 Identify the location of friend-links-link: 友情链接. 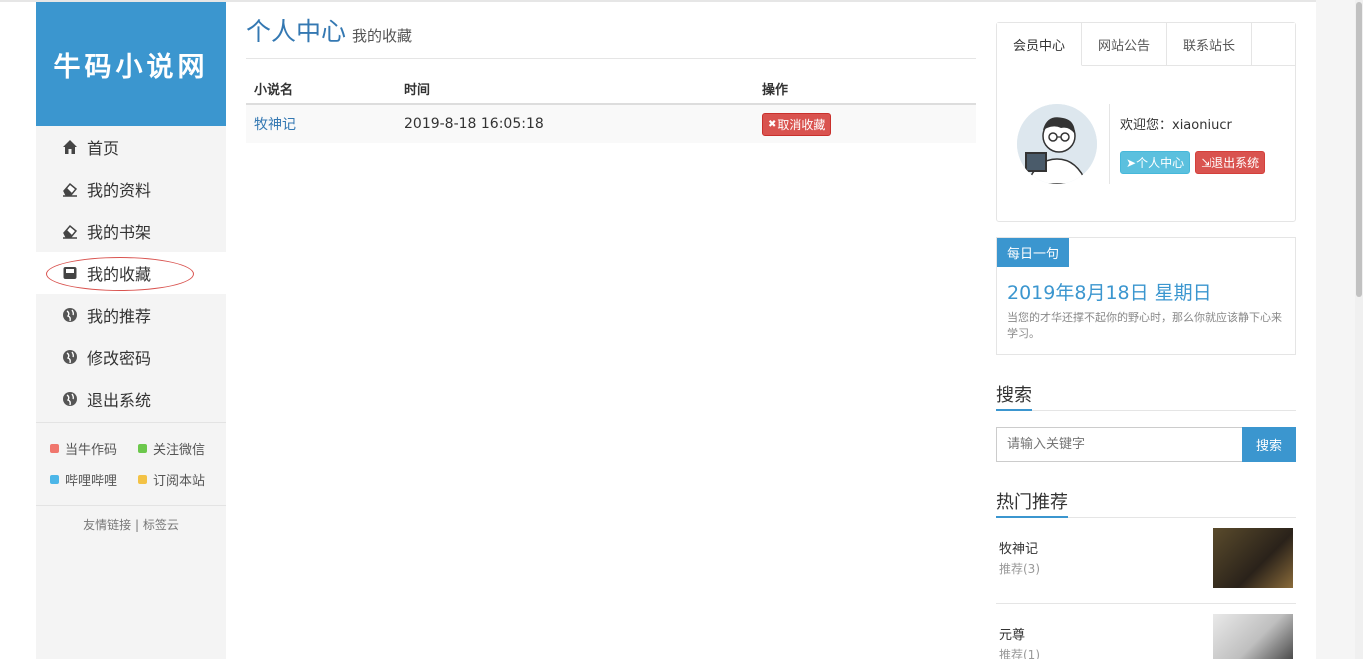
(107, 525).